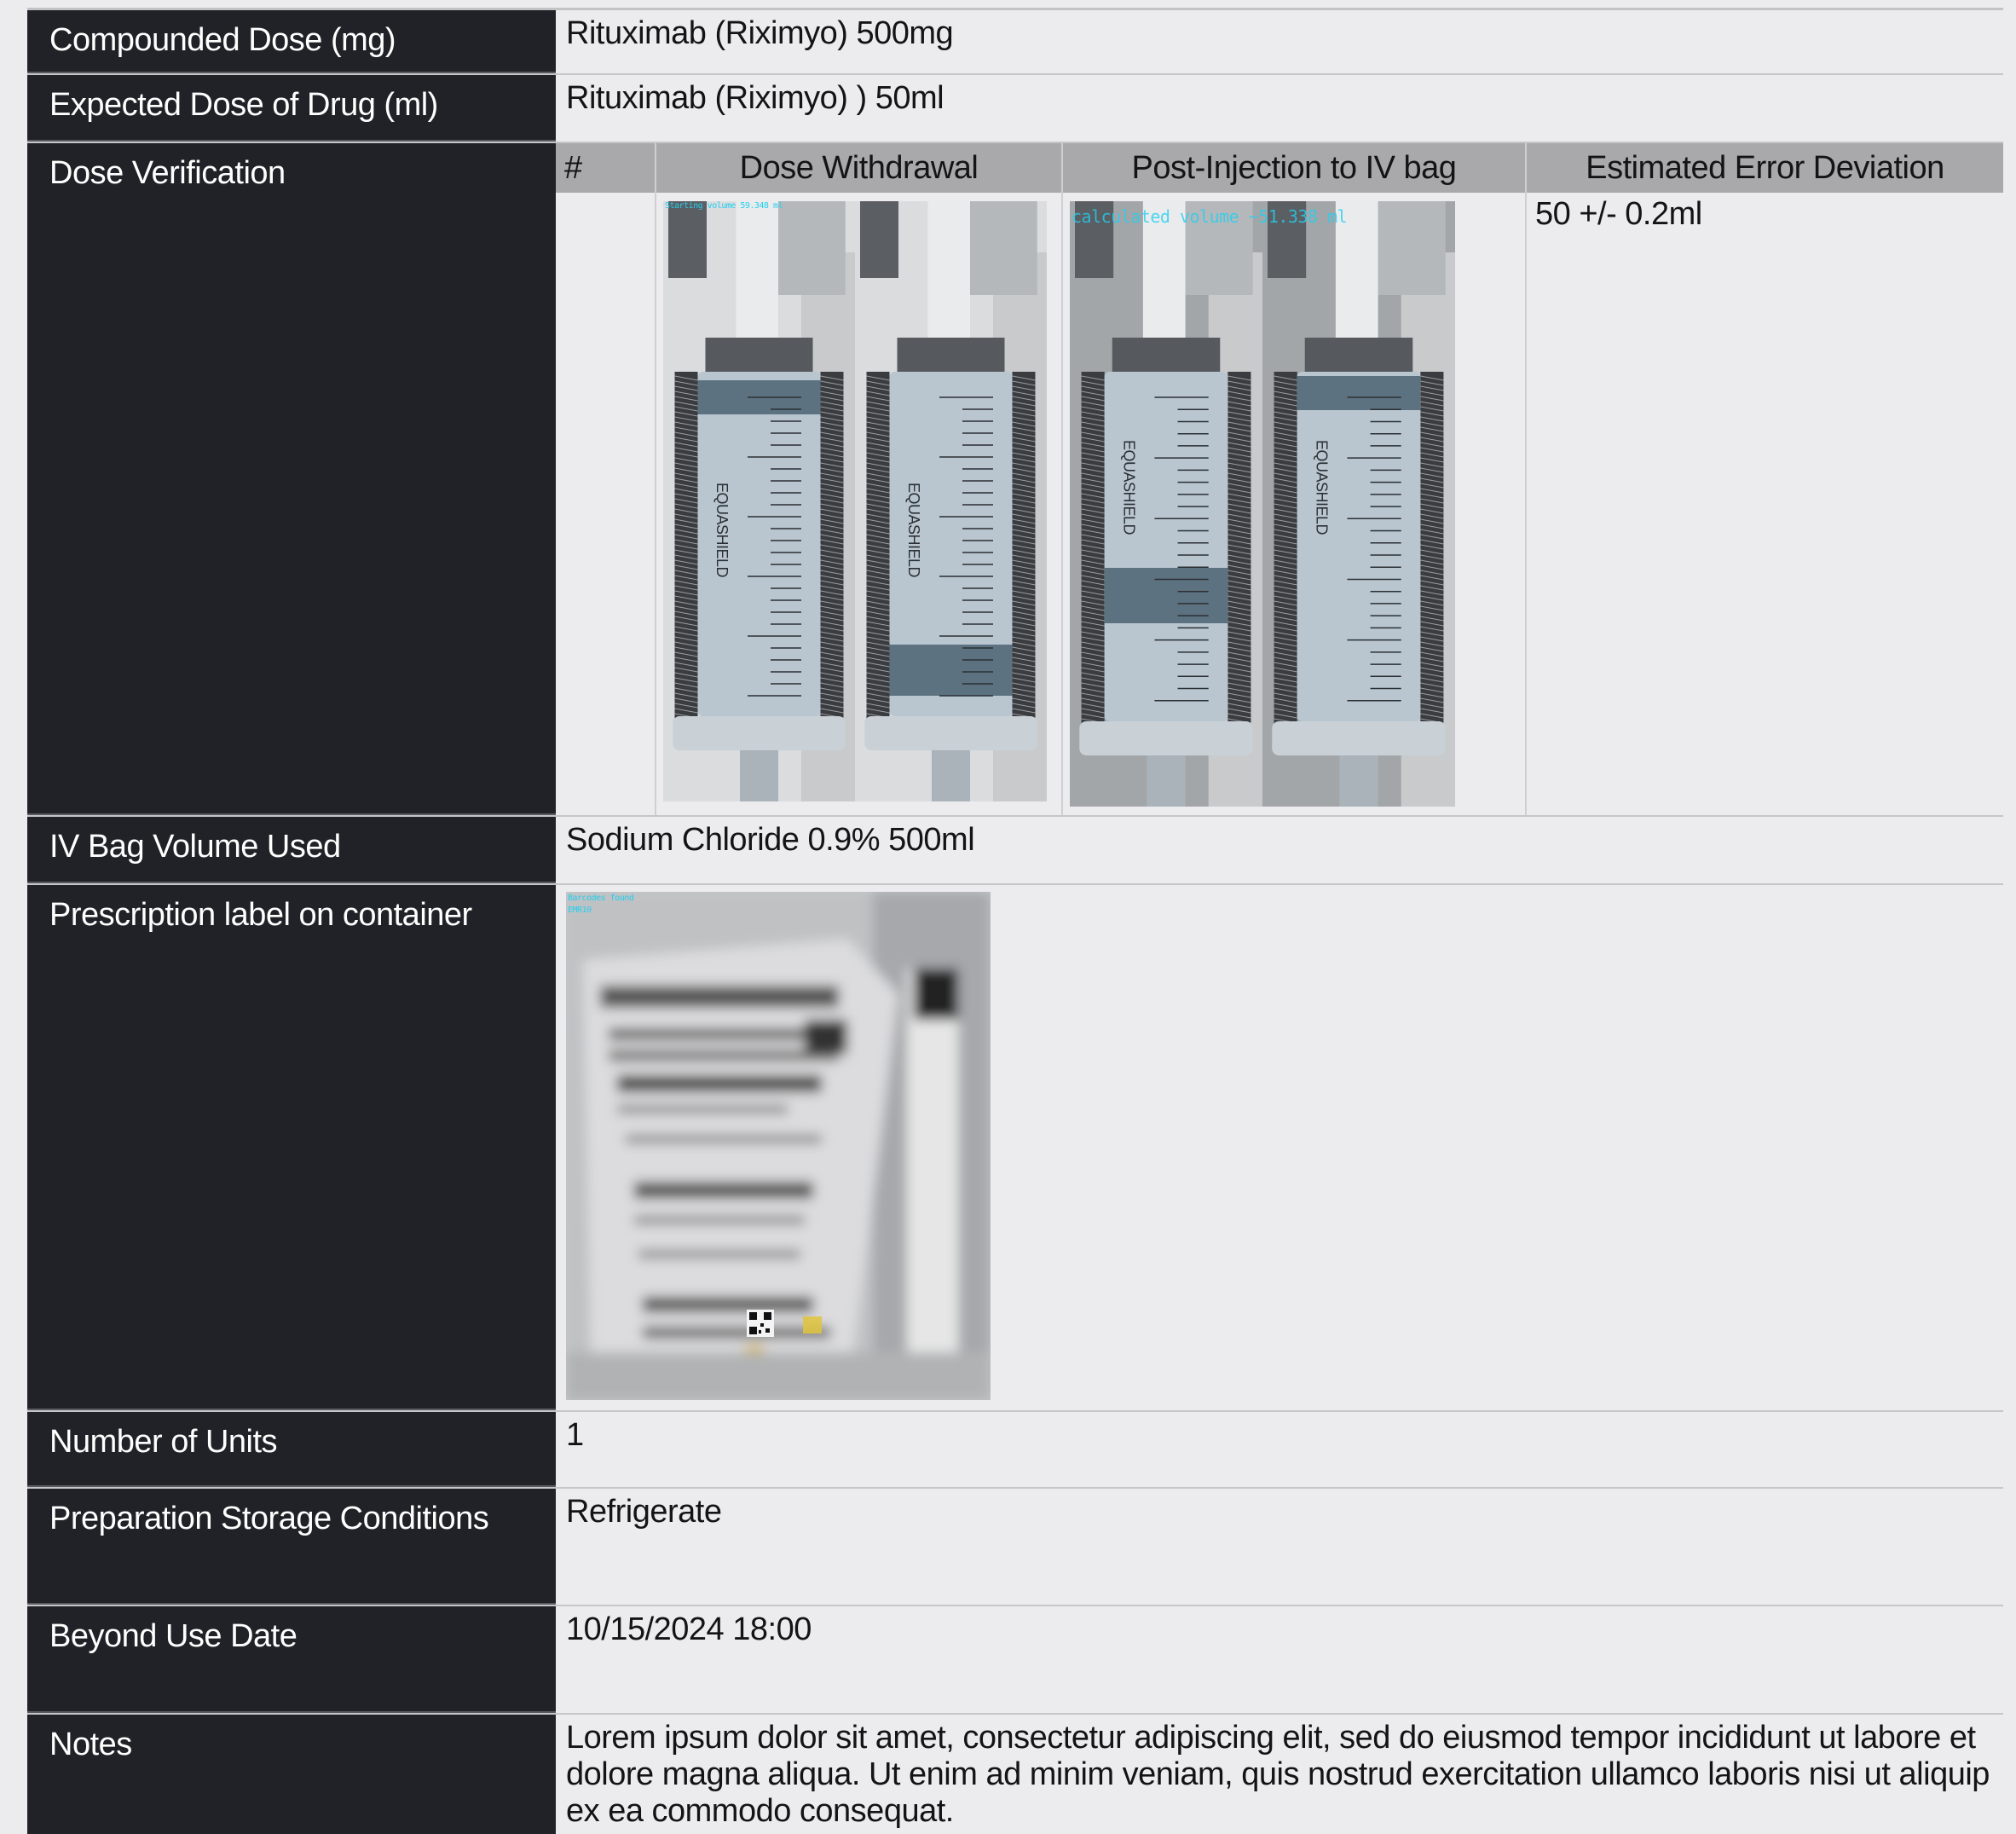 The width and height of the screenshot is (2016, 1834). I want to click on barcode-overlay-line2: EMR10, so click(580, 910).